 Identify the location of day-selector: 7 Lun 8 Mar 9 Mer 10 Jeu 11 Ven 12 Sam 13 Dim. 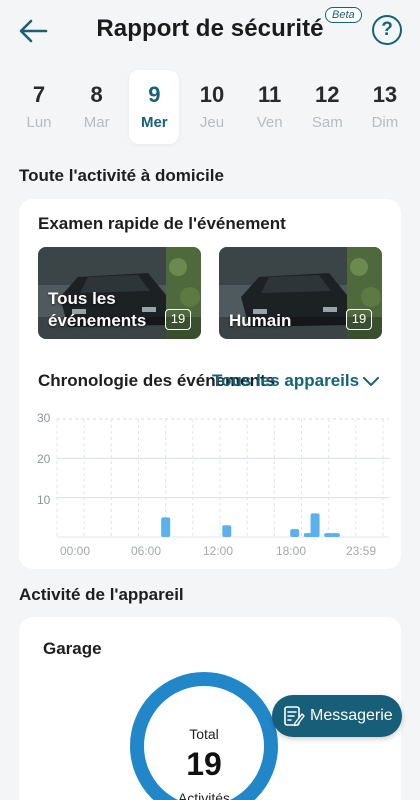
(212, 108).